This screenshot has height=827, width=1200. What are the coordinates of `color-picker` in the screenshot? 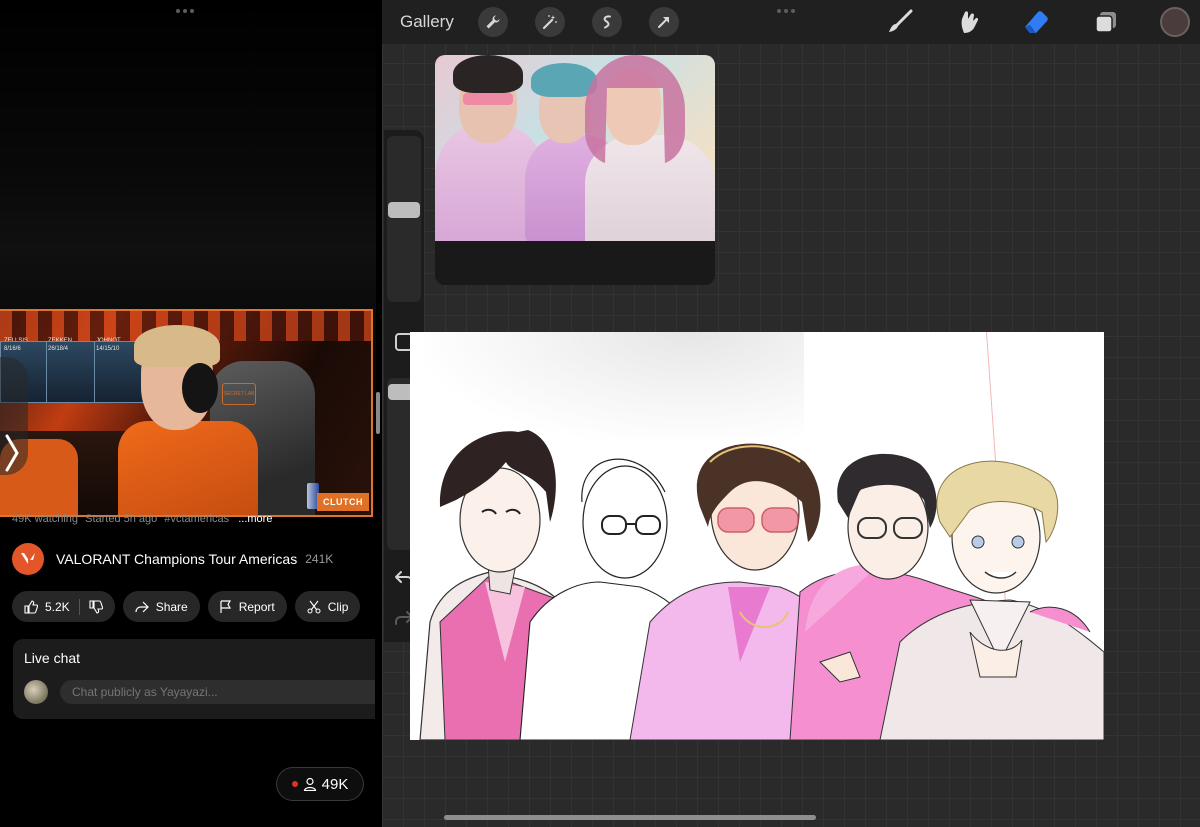 It's located at (1175, 22).